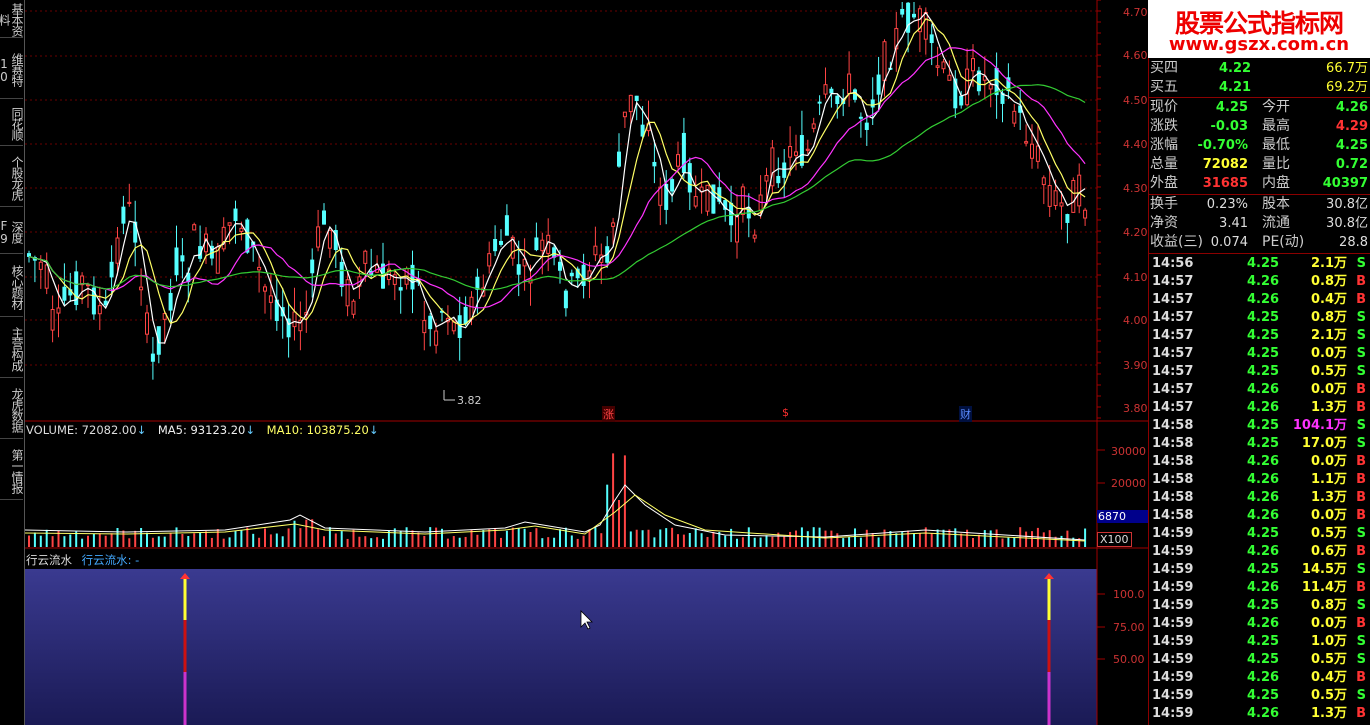 The width and height of the screenshot is (1370, 725). Describe the element at coordinates (11, 19) in the screenshot. I see `tab-basic-info: 基本资料` at that location.